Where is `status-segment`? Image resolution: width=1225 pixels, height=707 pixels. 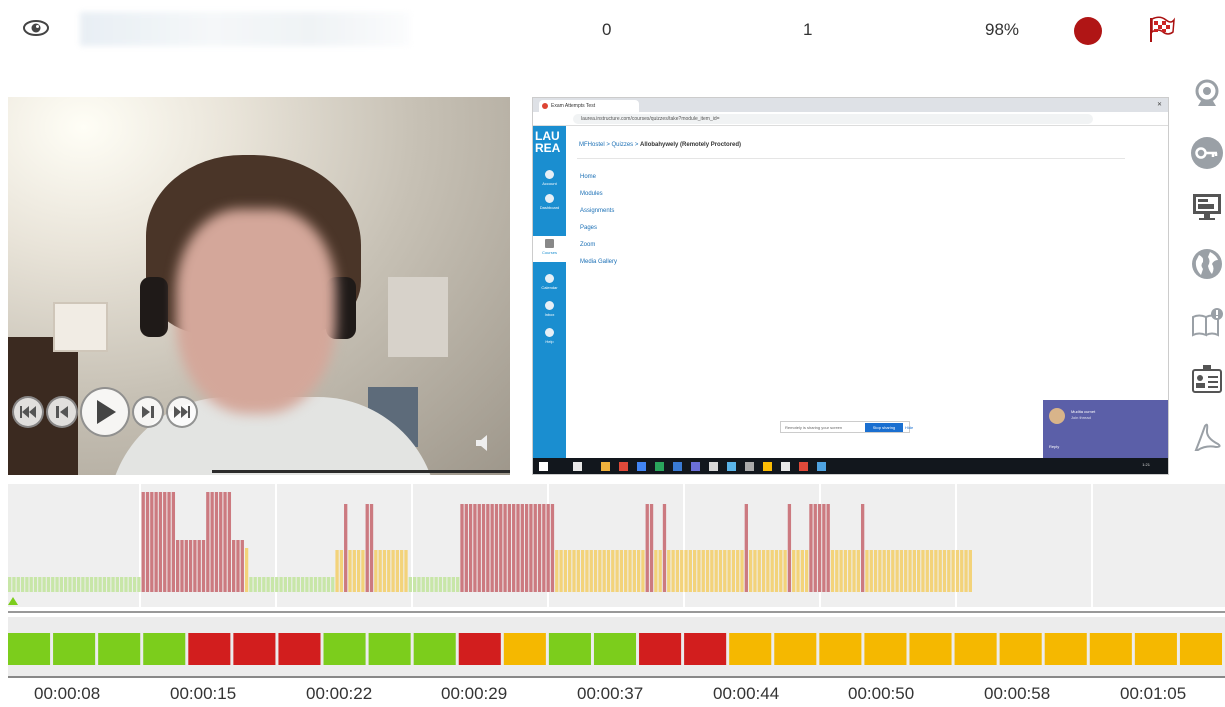 status-segment is located at coordinates (479, 649).